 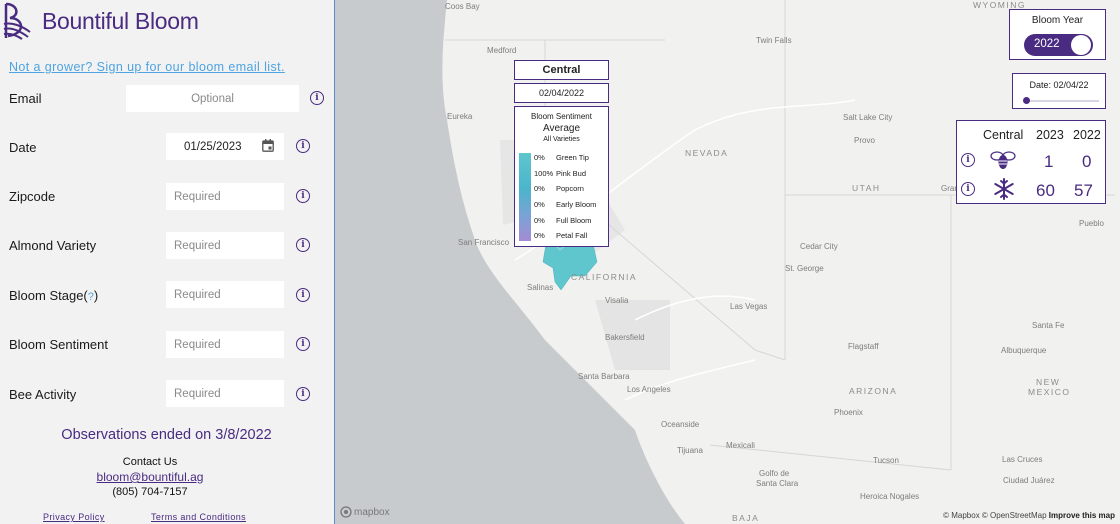 I want to click on map-label: ARIZONA, so click(x=873, y=391).